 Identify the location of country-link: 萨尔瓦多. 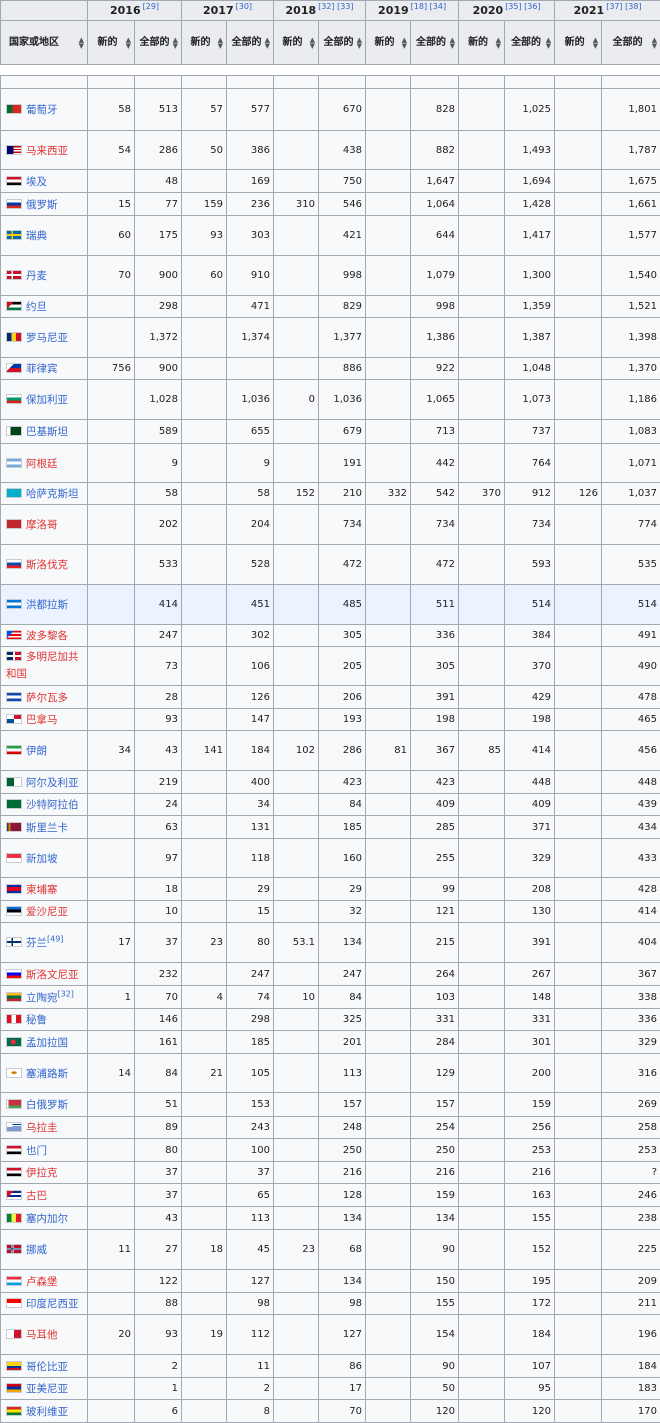
(47, 698).